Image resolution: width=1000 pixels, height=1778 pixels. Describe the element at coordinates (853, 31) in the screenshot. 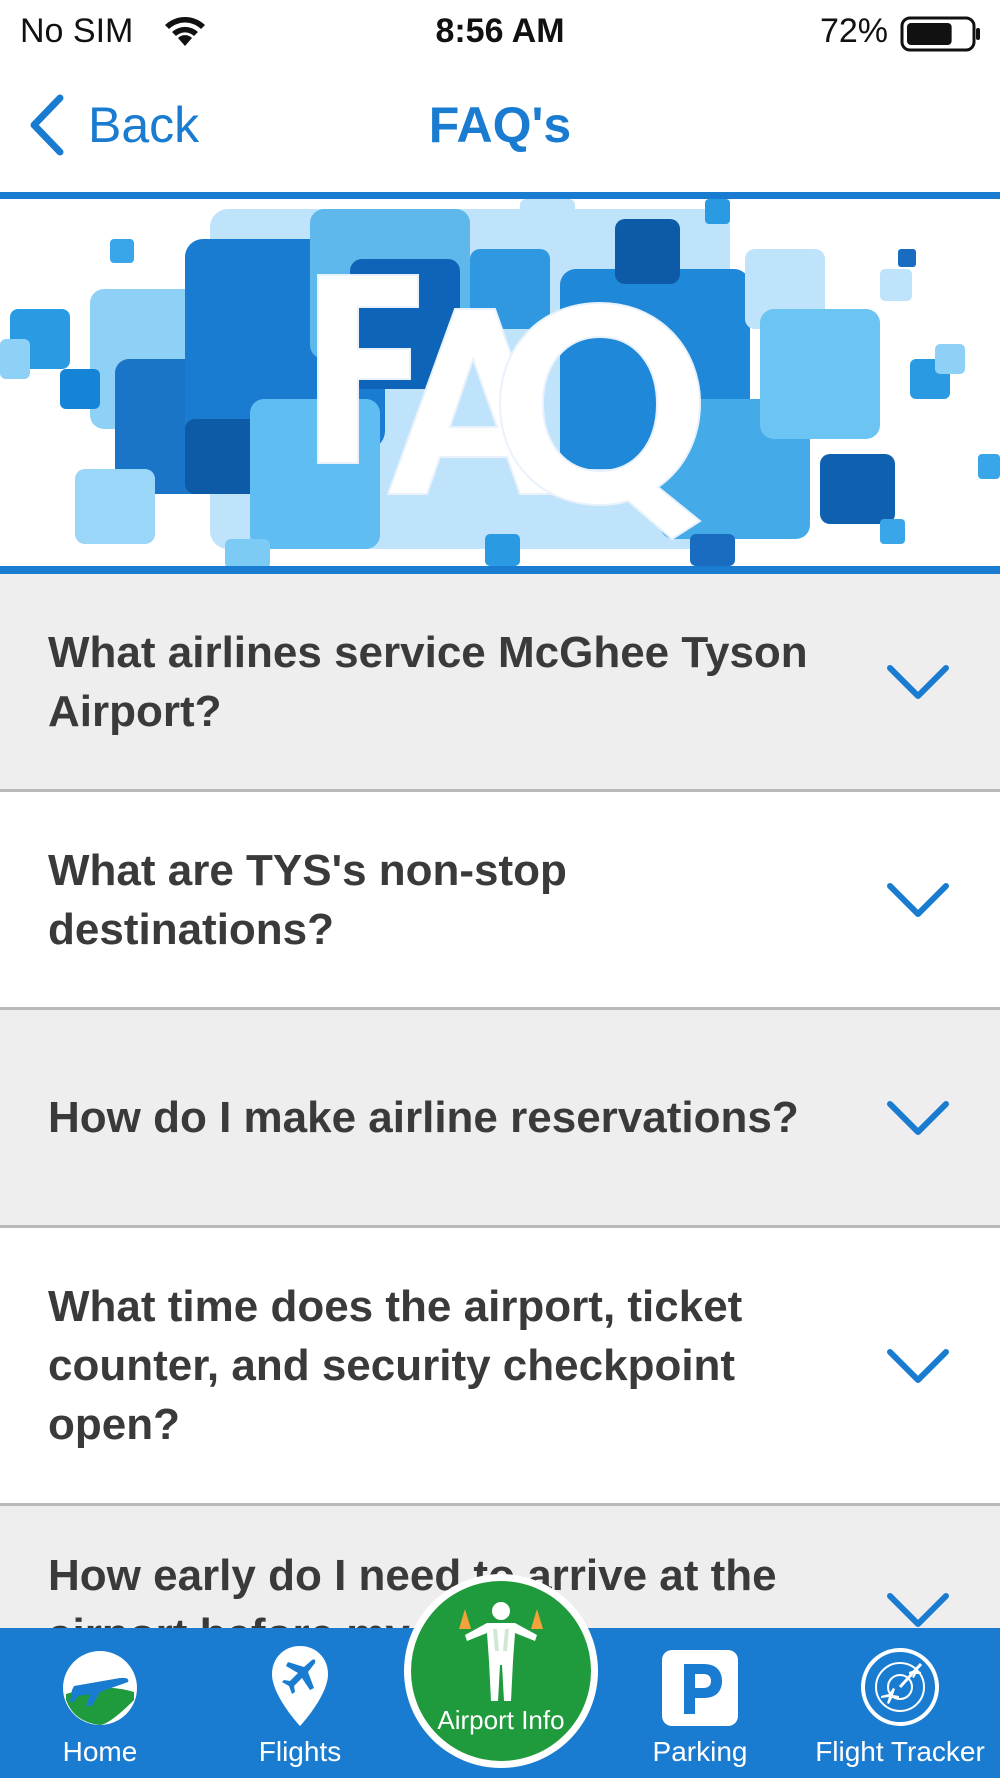

I see `battery-percent: 72%` at that location.